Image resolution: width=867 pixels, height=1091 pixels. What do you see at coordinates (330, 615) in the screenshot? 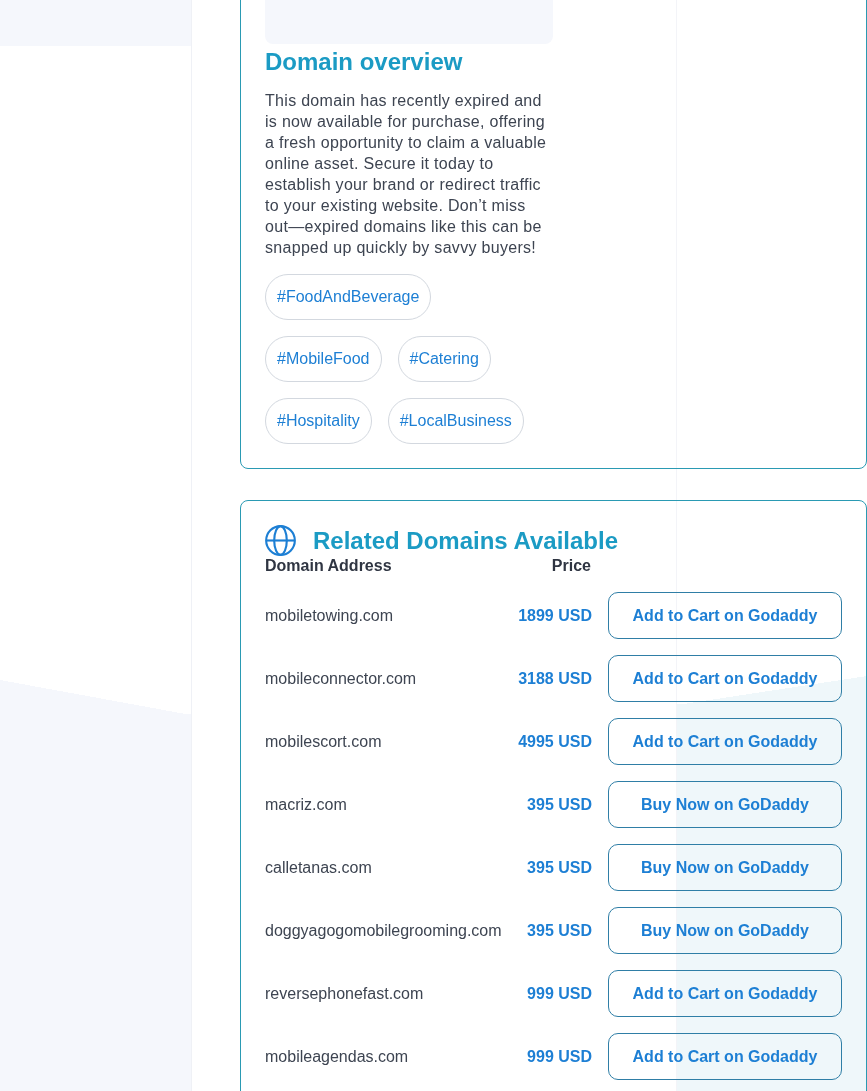
I see `domain-name: mobiletowing.com` at bounding box center [330, 615].